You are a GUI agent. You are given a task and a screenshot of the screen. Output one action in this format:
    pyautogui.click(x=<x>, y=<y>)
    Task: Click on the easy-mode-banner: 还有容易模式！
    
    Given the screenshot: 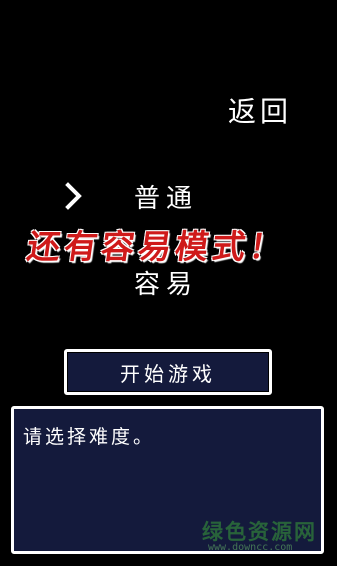 What is the action you would take?
    pyautogui.click(x=157, y=246)
    